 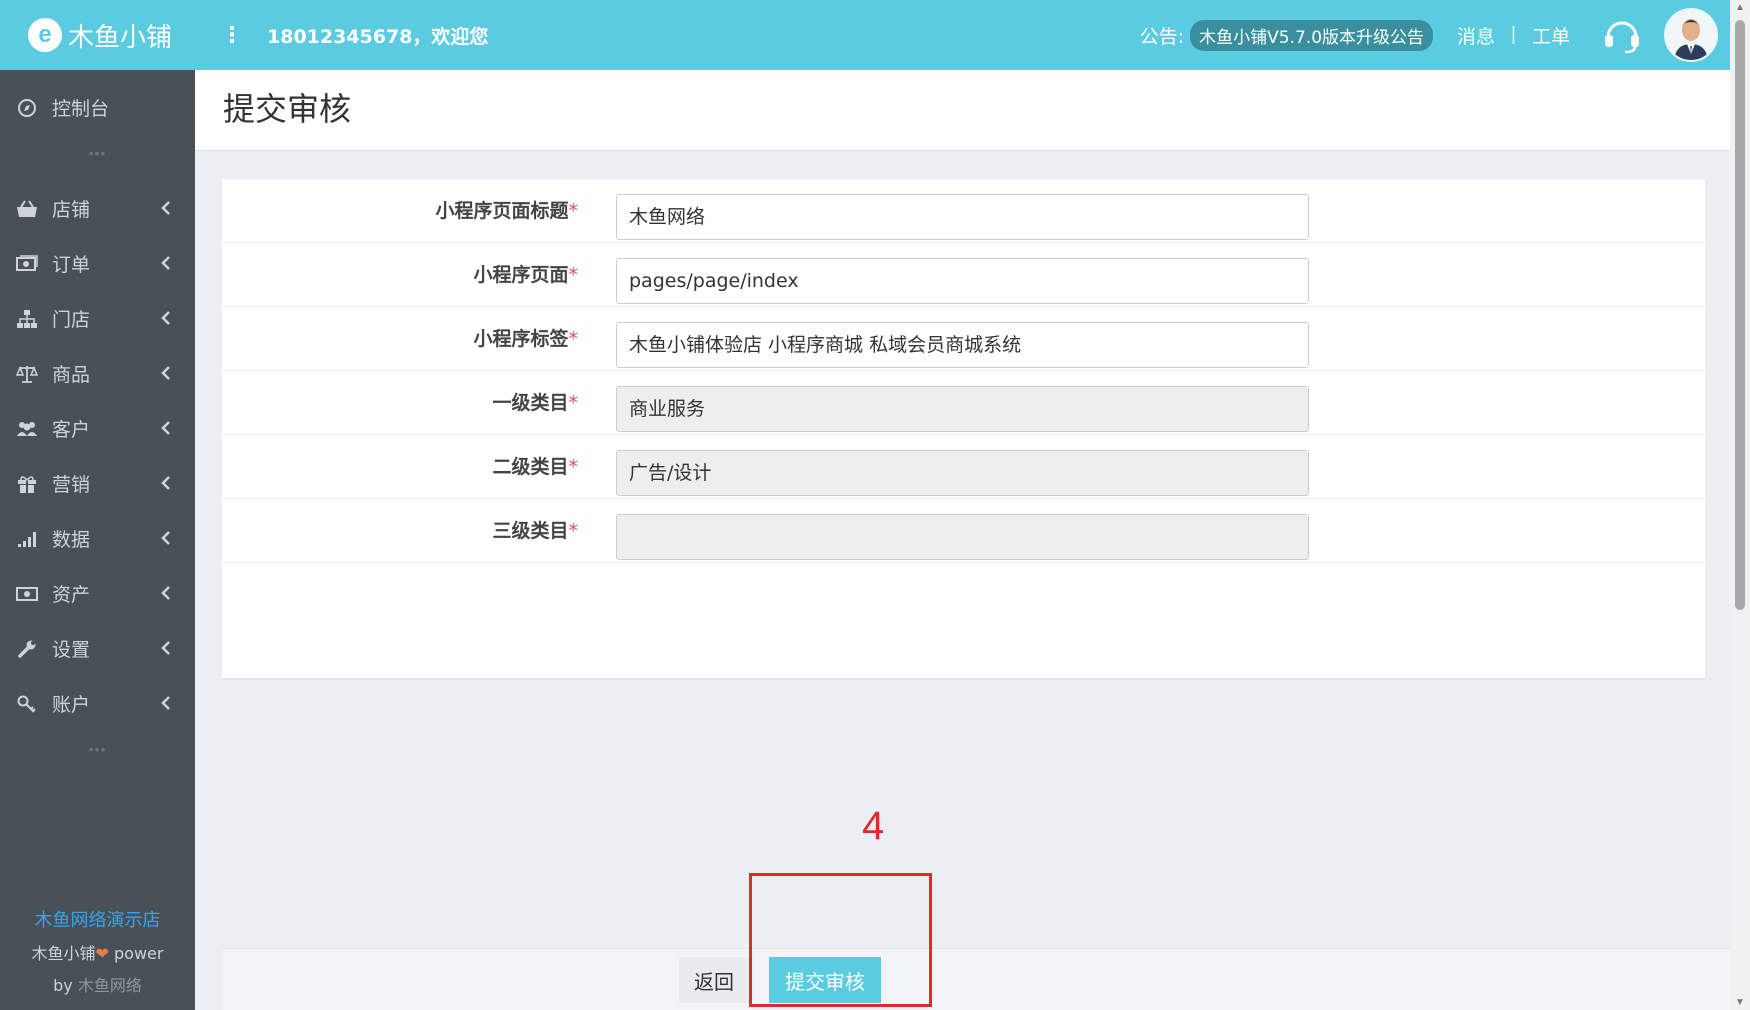 What do you see at coordinates (45, 35) in the screenshot?
I see `logo-icon: e` at bounding box center [45, 35].